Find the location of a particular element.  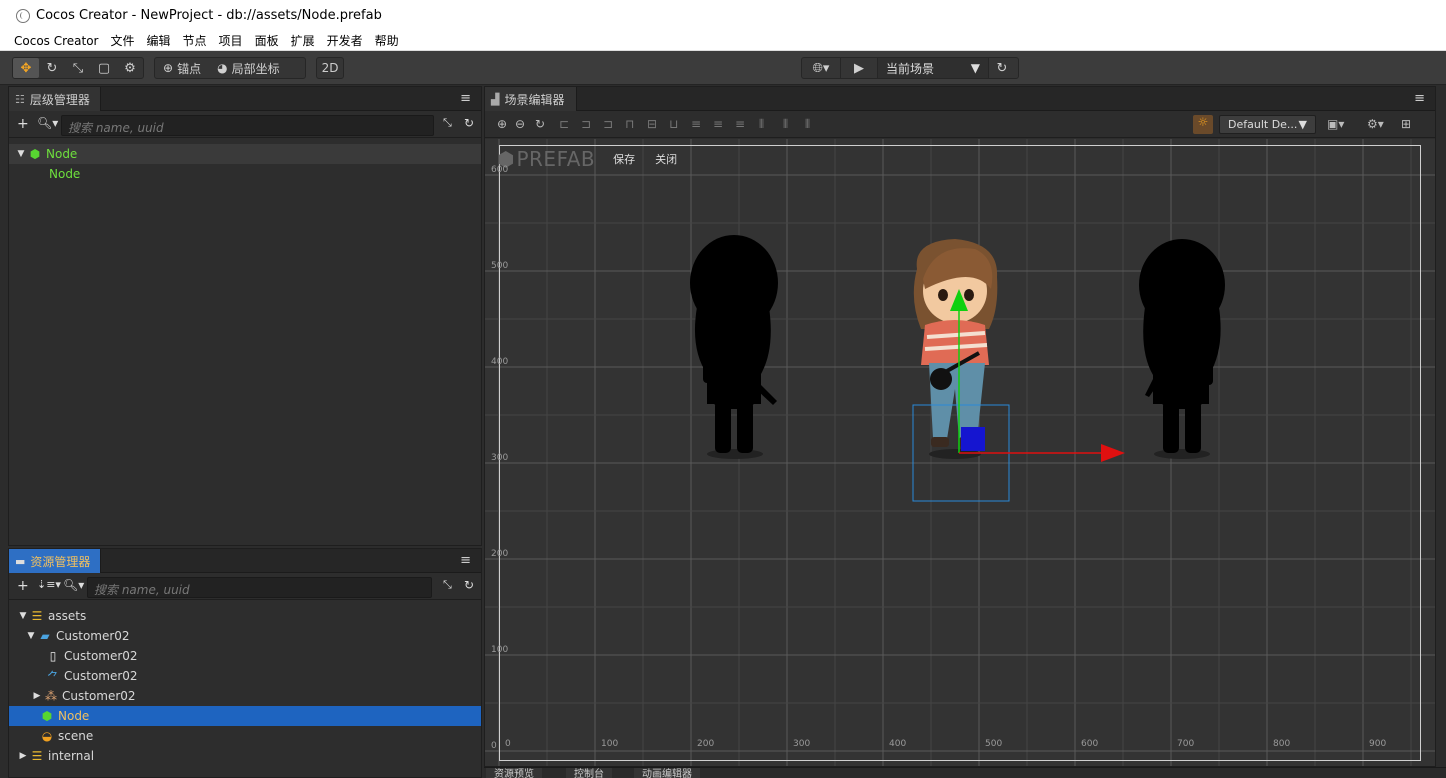

search-icon: 🔍︎▾ is located at coordinates (74, 585).